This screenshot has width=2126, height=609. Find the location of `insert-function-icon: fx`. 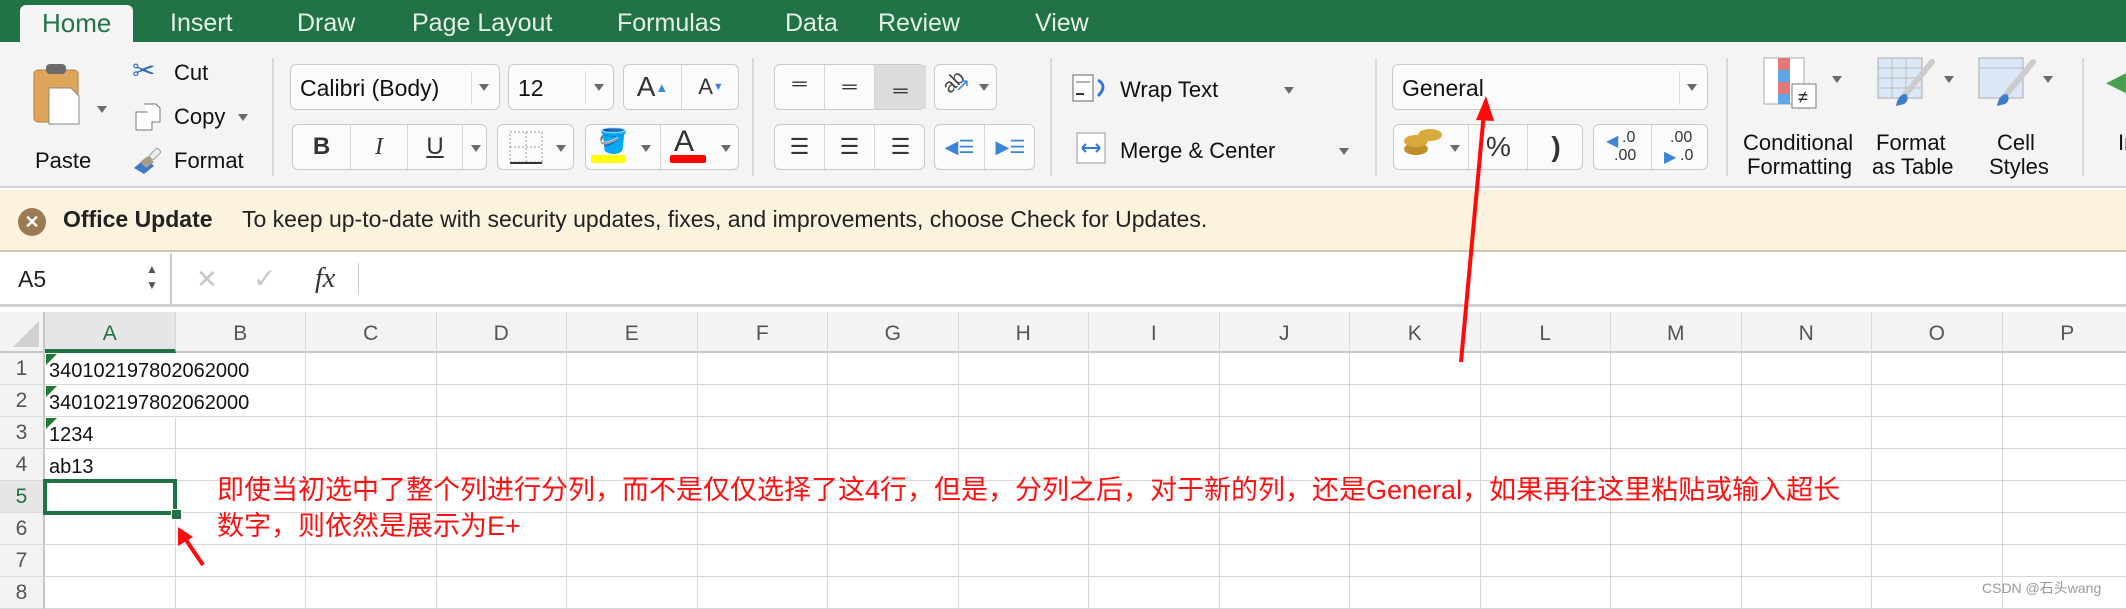

insert-function-icon: fx is located at coordinates (325, 279).